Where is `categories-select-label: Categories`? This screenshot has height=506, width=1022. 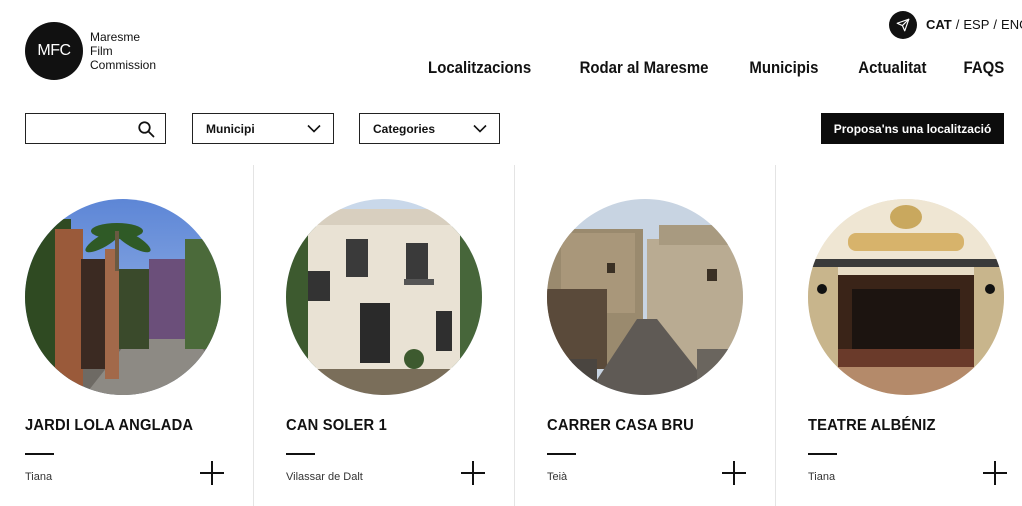 categories-select-label: Categories is located at coordinates (404, 128).